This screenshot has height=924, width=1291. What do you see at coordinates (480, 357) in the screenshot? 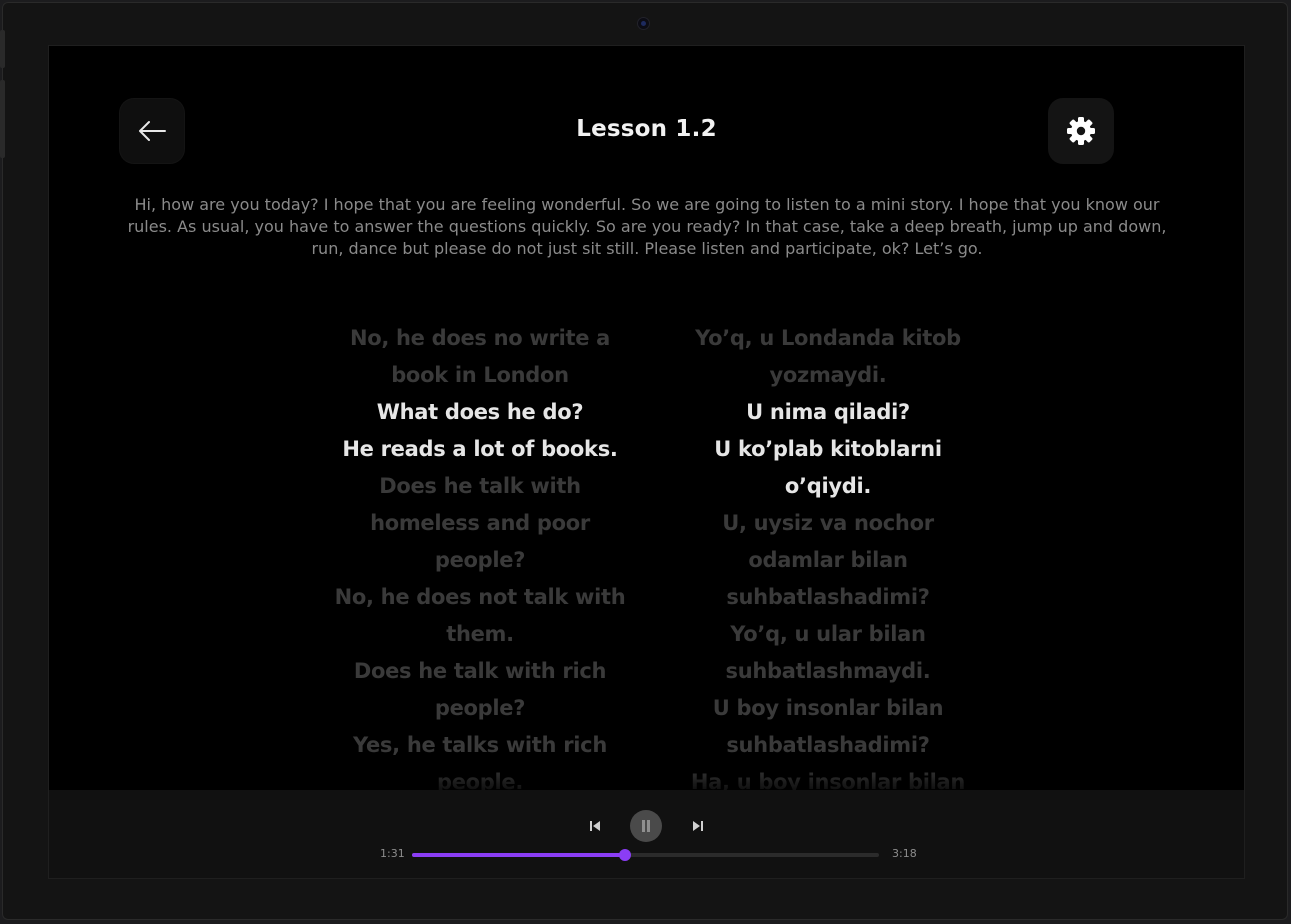
I see `english-lyric-line: No, he does no write a book in London` at bounding box center [480, 357].